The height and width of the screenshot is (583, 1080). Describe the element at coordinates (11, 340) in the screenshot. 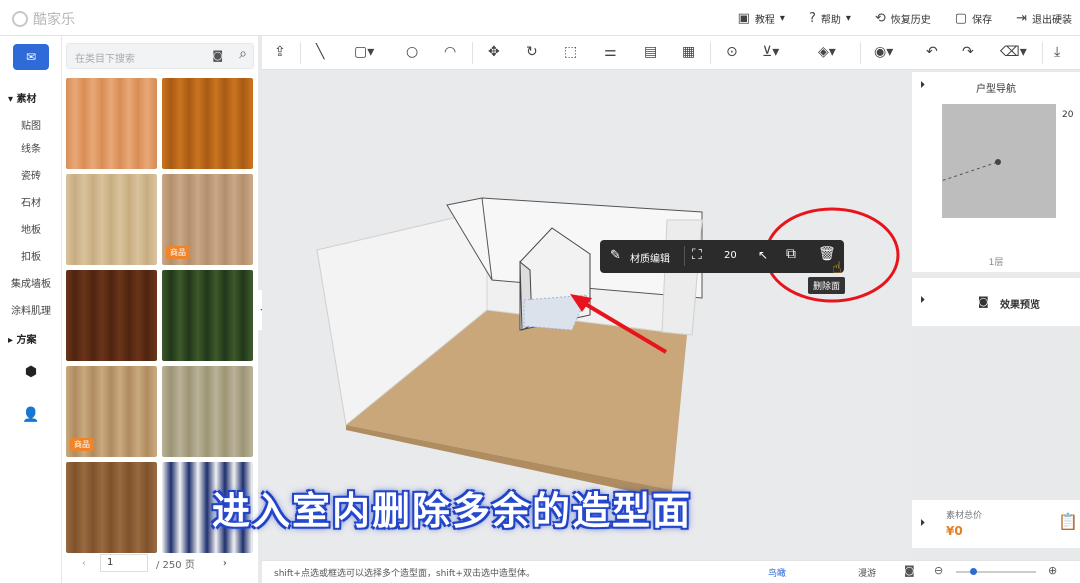

I see `caret-right-icon: ▸` at that location.